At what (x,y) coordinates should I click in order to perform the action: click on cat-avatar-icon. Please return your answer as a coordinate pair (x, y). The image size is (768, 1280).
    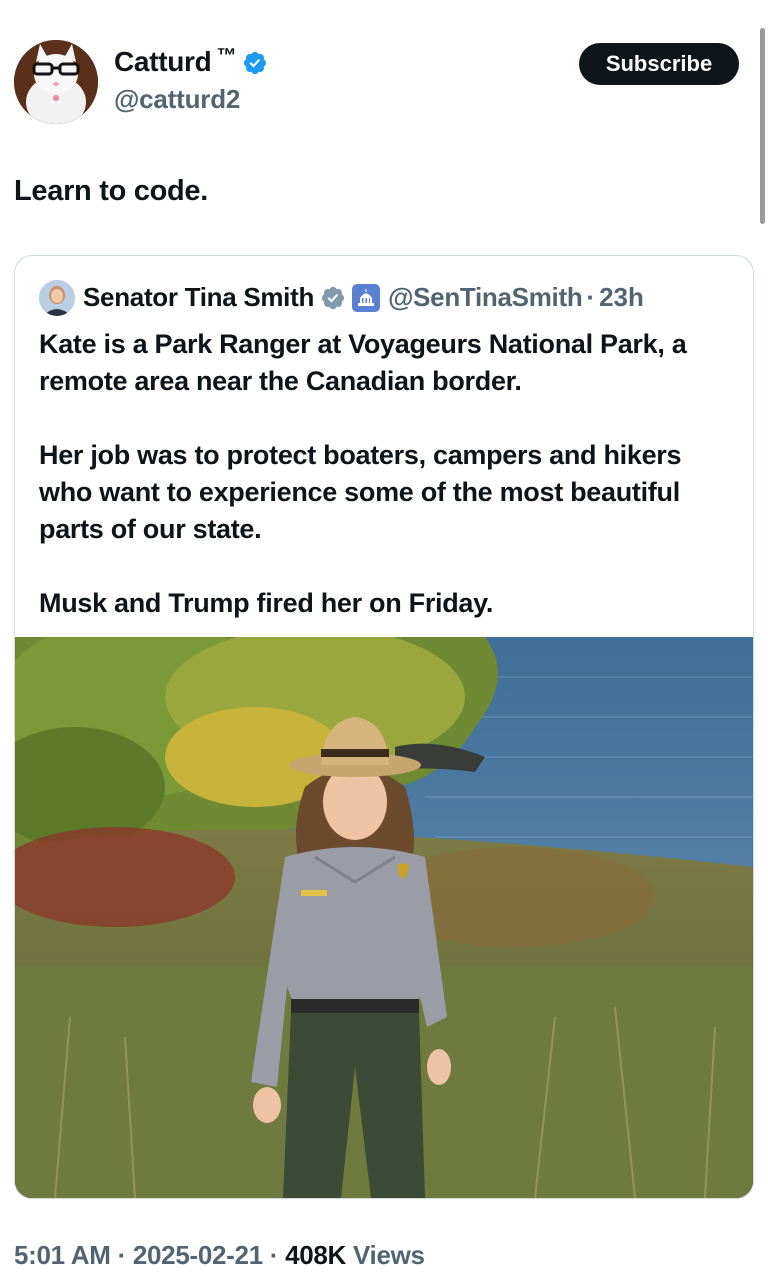
    Looking at the image, I should click on (56, 82).